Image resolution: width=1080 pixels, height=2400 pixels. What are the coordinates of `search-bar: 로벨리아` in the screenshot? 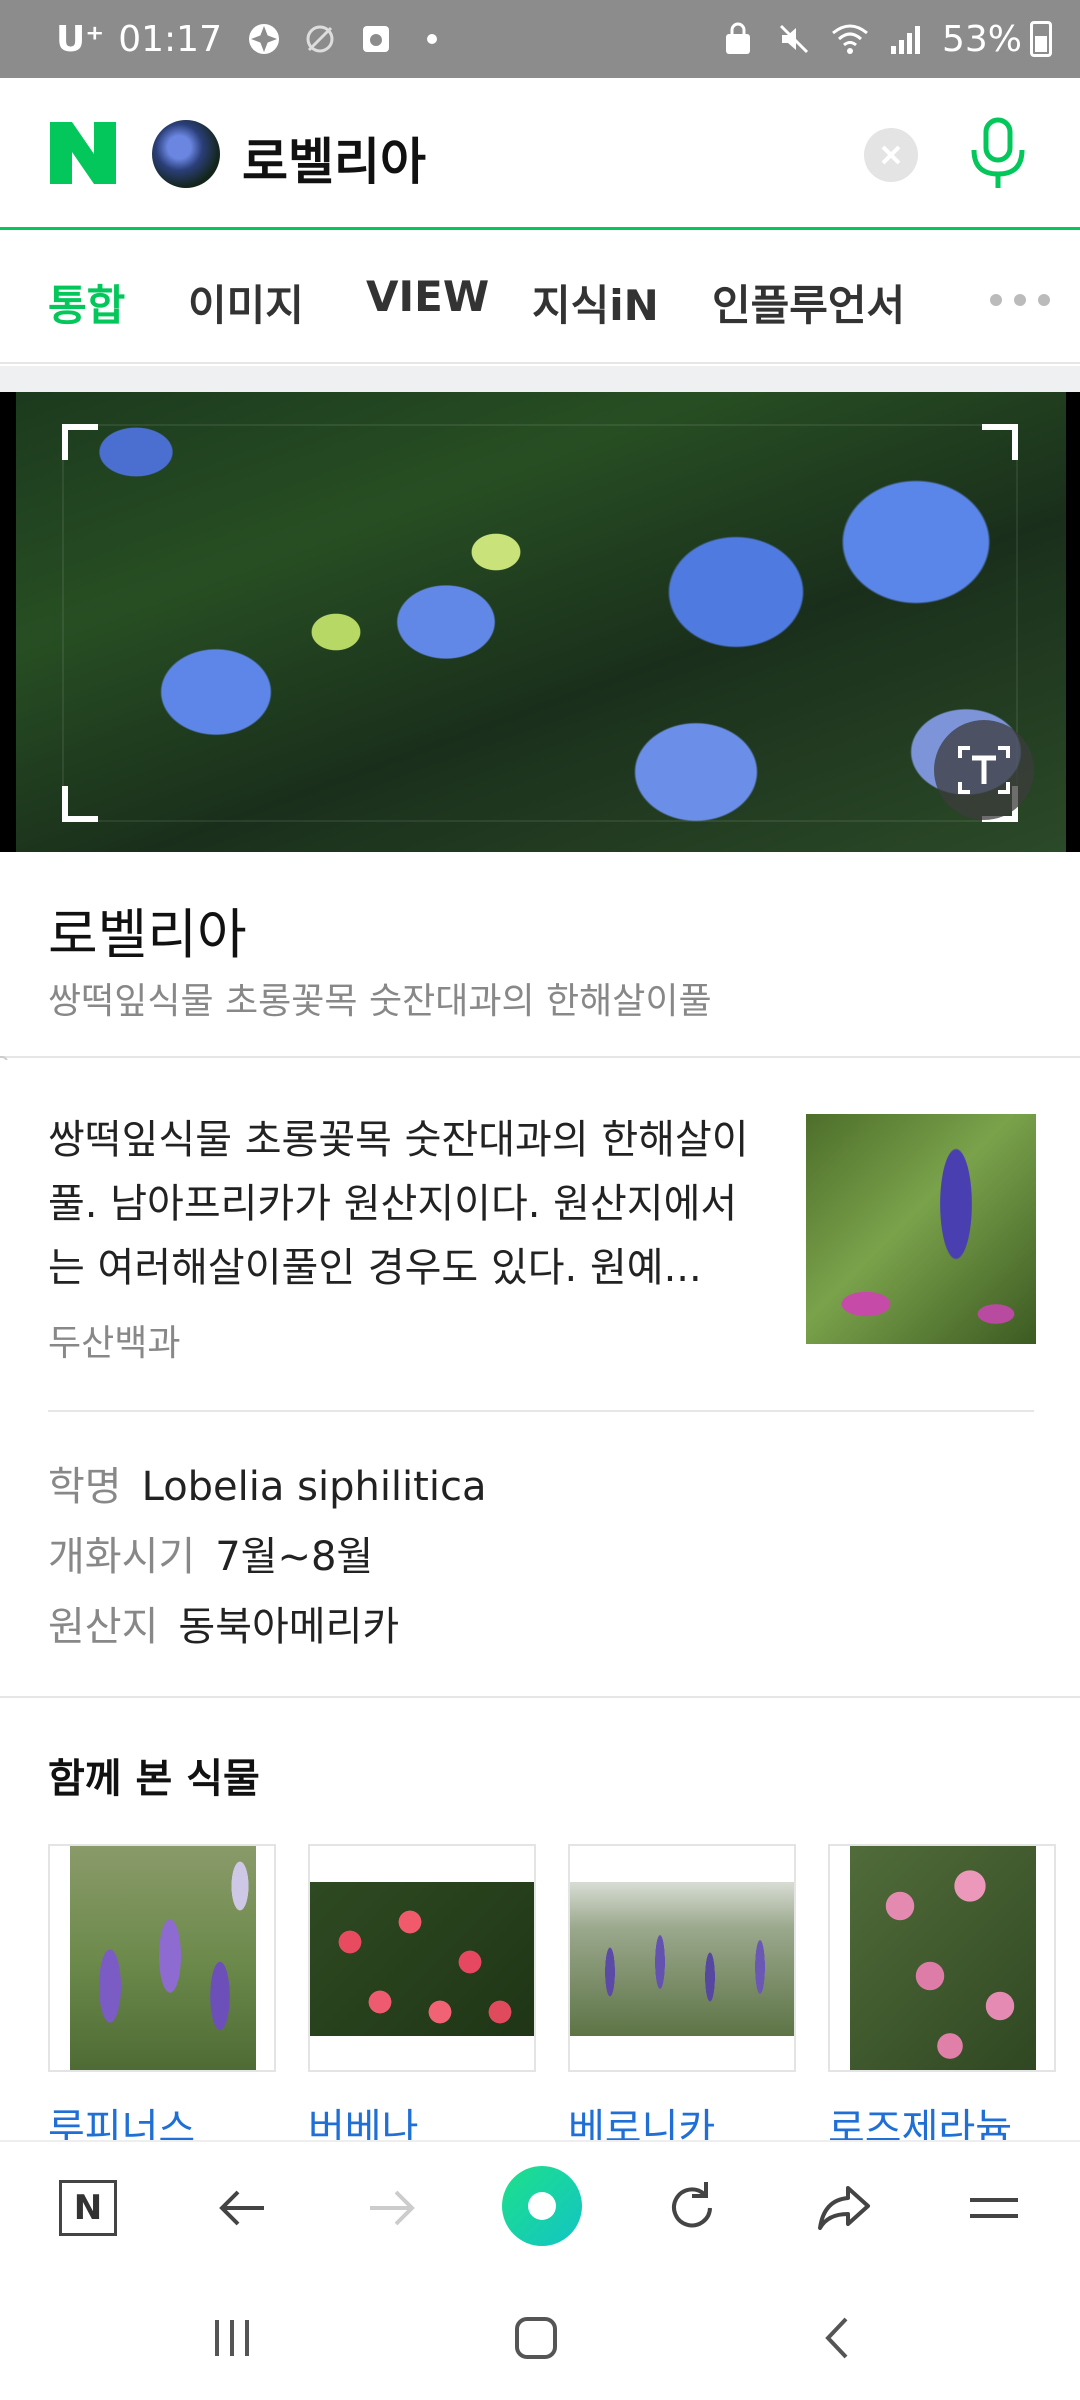 It's located at (540, 154).